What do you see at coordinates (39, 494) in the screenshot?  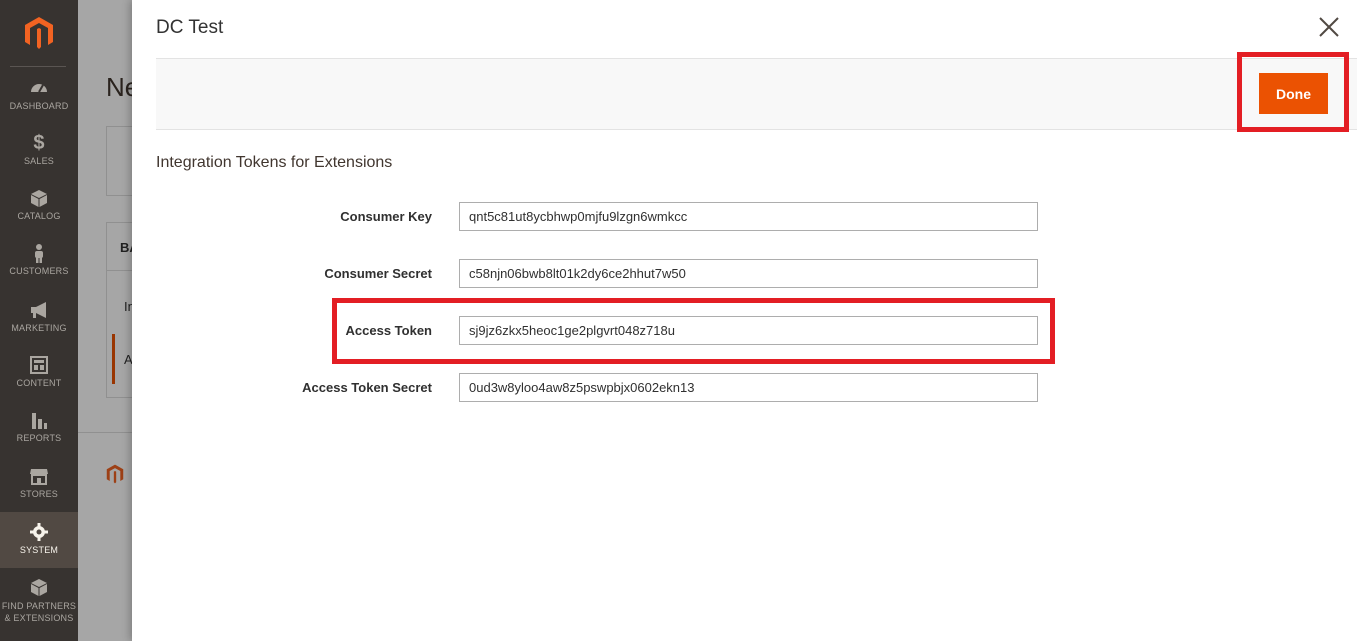 I see `sidebar-item-label: STORES` at bounding box center [39, 494].